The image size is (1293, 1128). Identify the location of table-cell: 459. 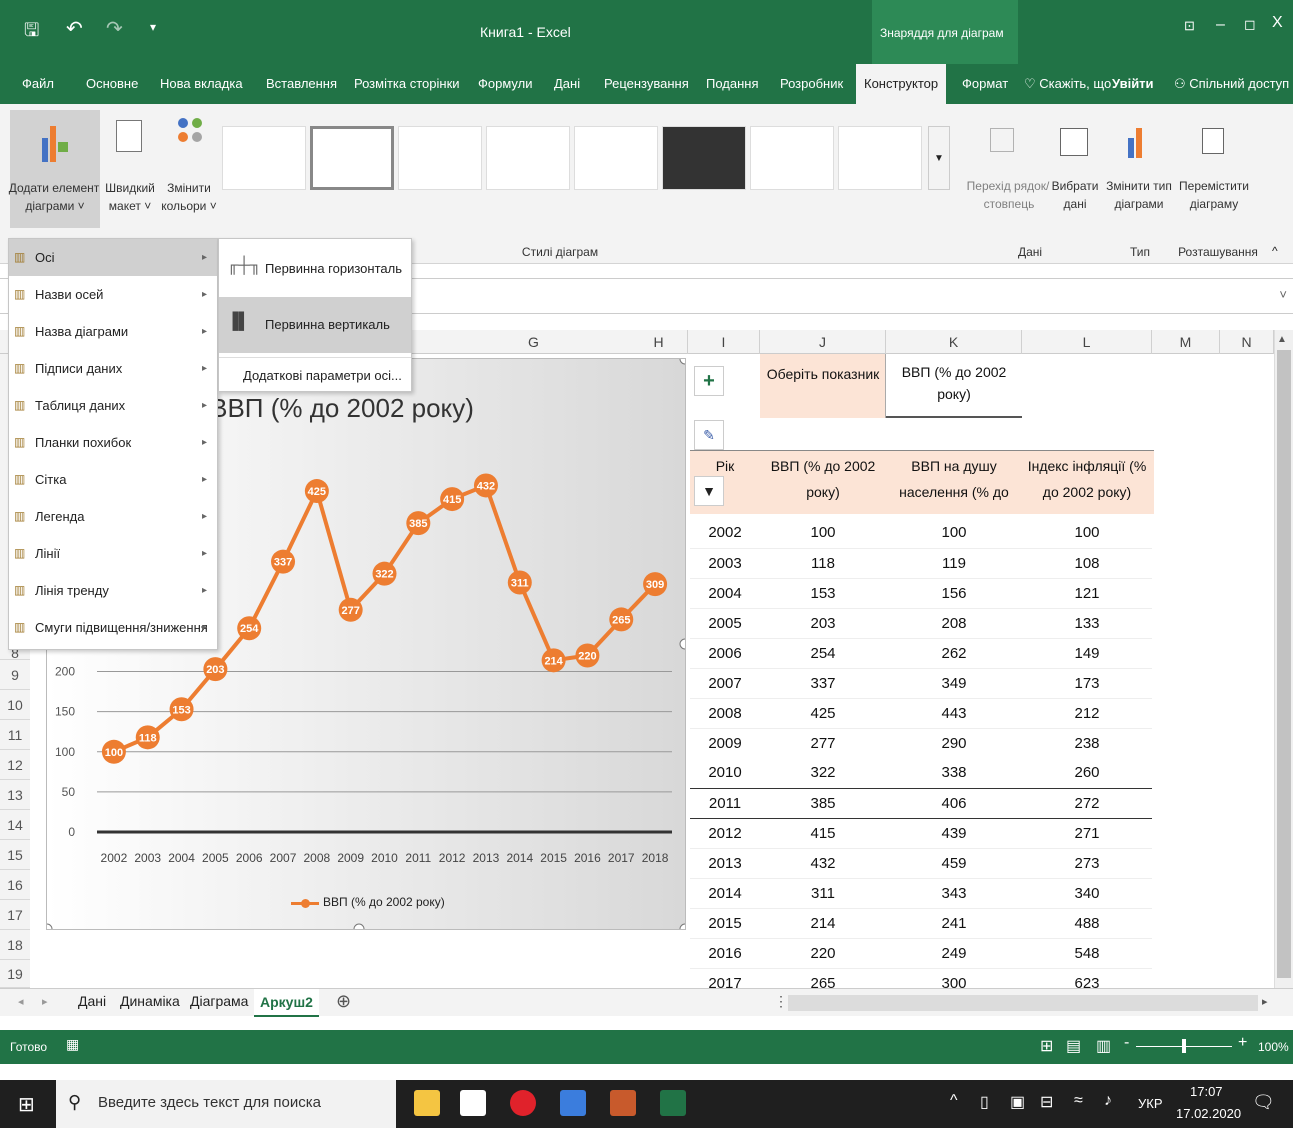
(954, 863).